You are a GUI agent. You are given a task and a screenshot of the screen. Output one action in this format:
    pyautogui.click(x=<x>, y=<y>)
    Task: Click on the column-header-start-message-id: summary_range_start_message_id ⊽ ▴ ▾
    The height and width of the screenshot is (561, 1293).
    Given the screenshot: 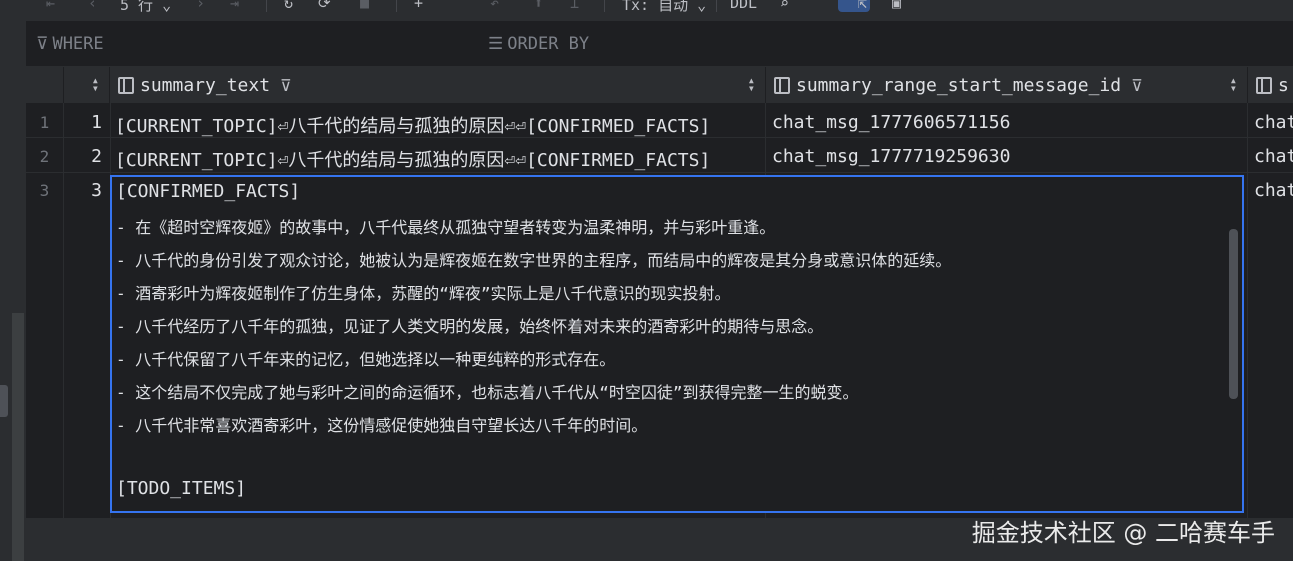 What is the action you would take?
    pyautogui.click(x=1007, y=85)
    